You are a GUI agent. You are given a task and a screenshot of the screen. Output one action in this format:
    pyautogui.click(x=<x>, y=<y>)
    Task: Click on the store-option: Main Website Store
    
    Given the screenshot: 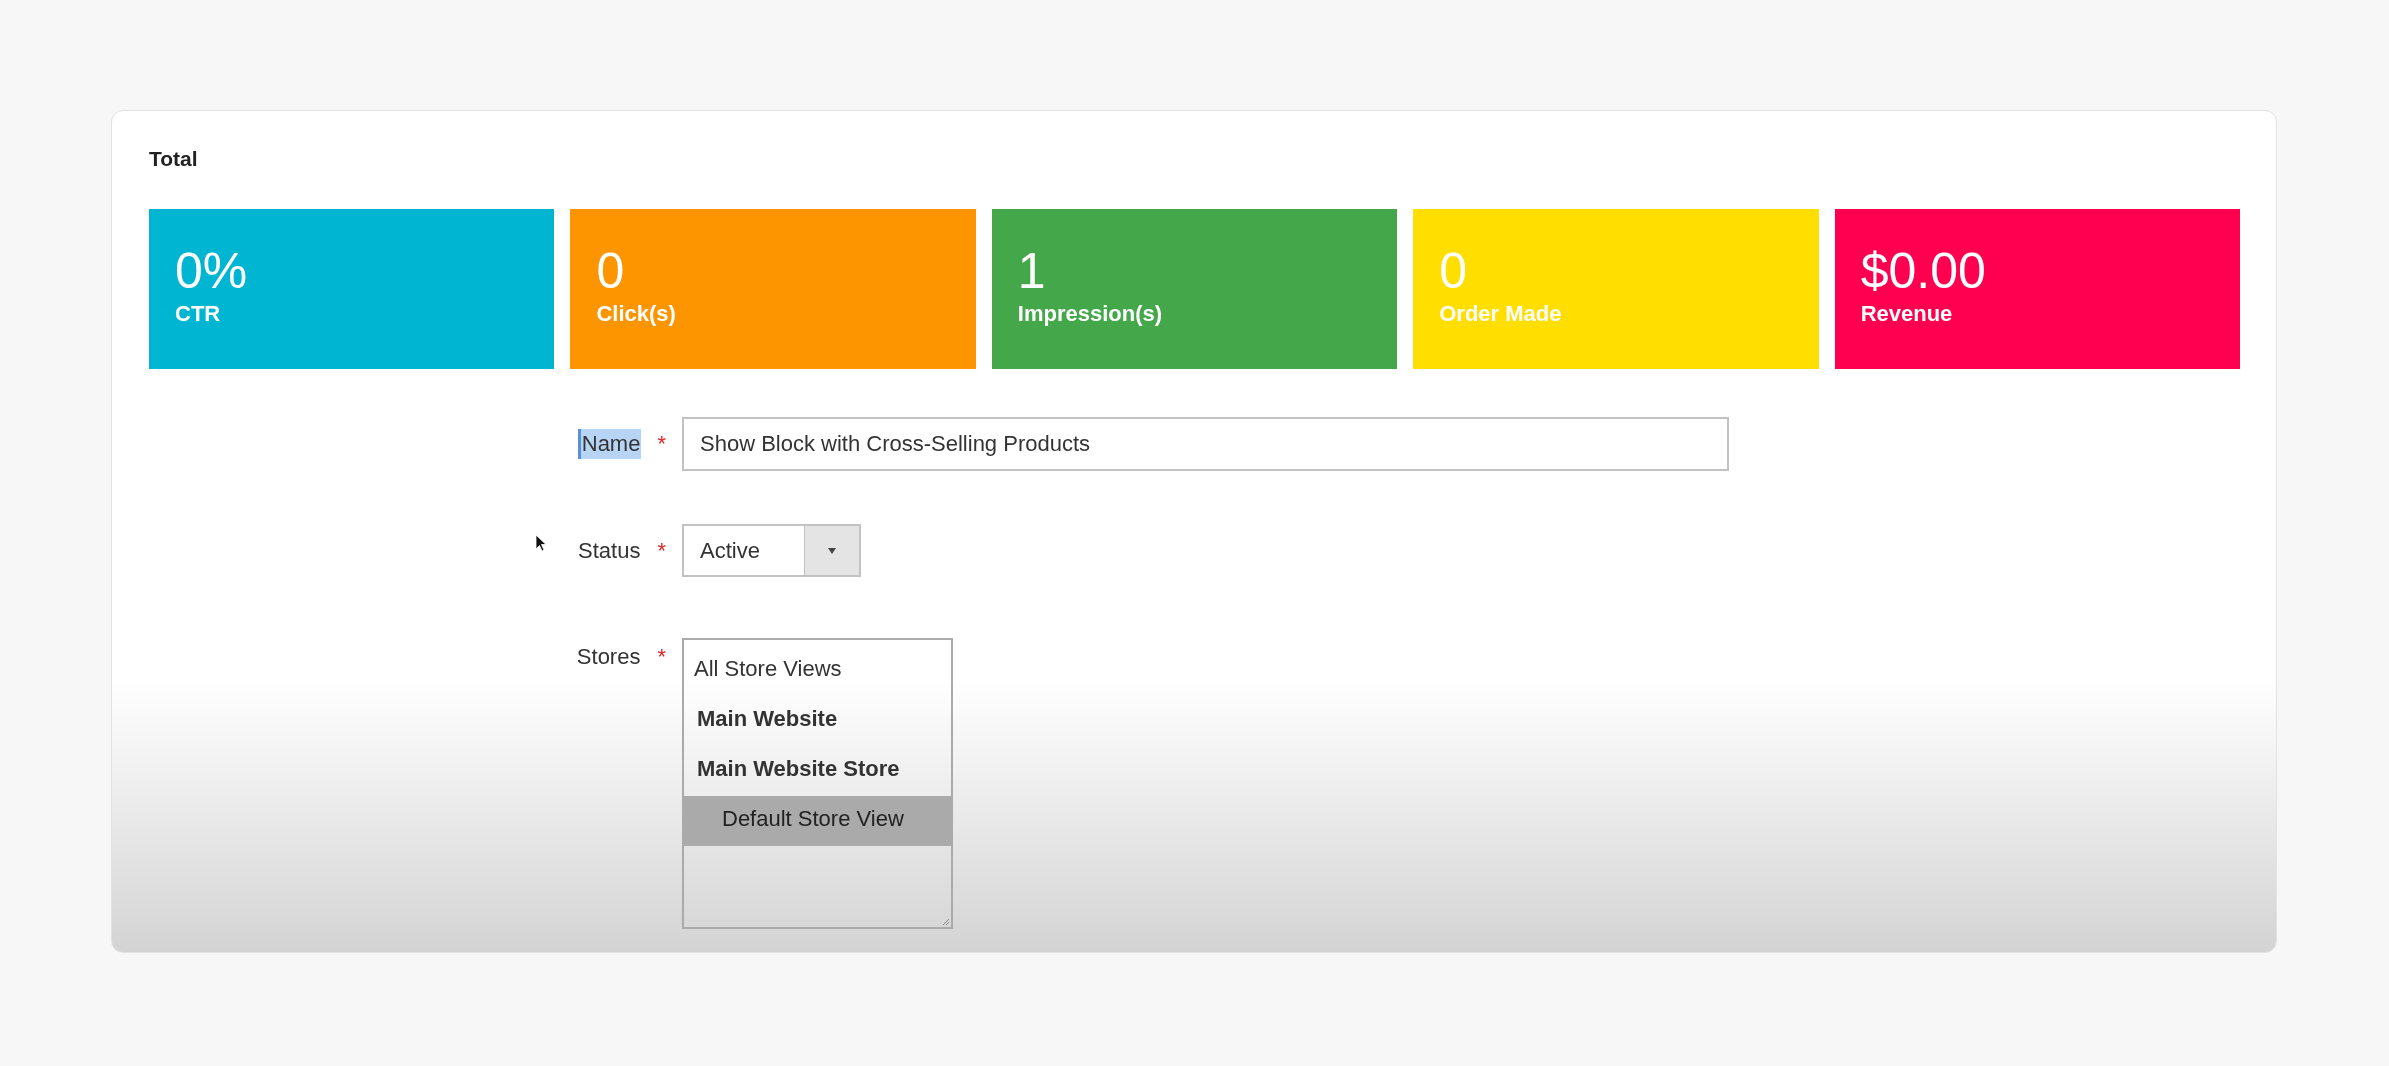 What is the action you would take?
    pyautogui.click(x=817, y=771)
    